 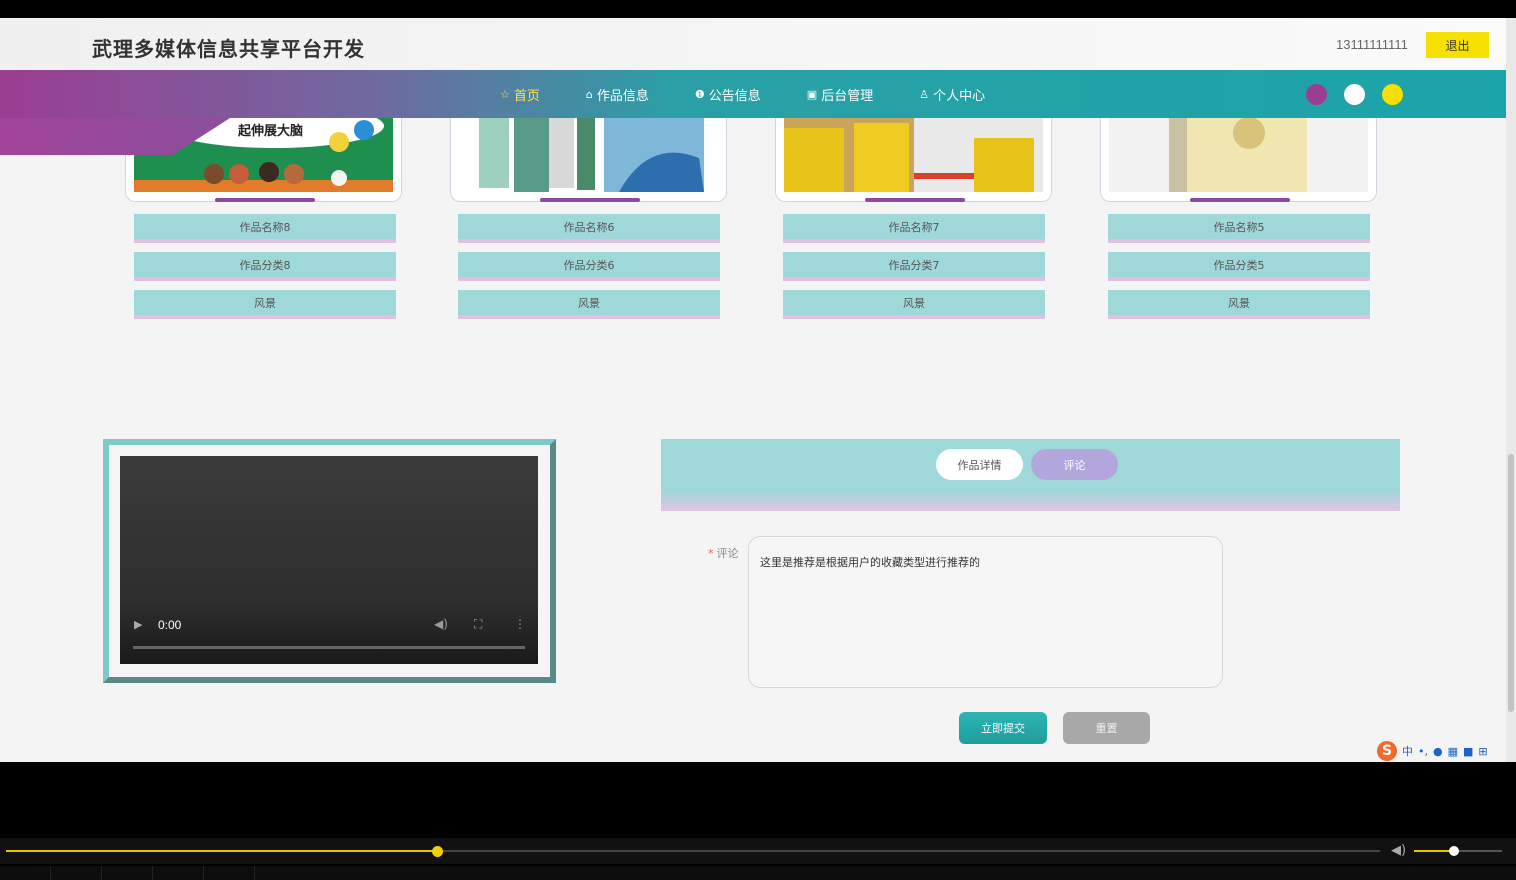 I want to click on ime-toolbar: S 中 •, ● ▦ ■ ⊞, so click(x=1446, y=751).